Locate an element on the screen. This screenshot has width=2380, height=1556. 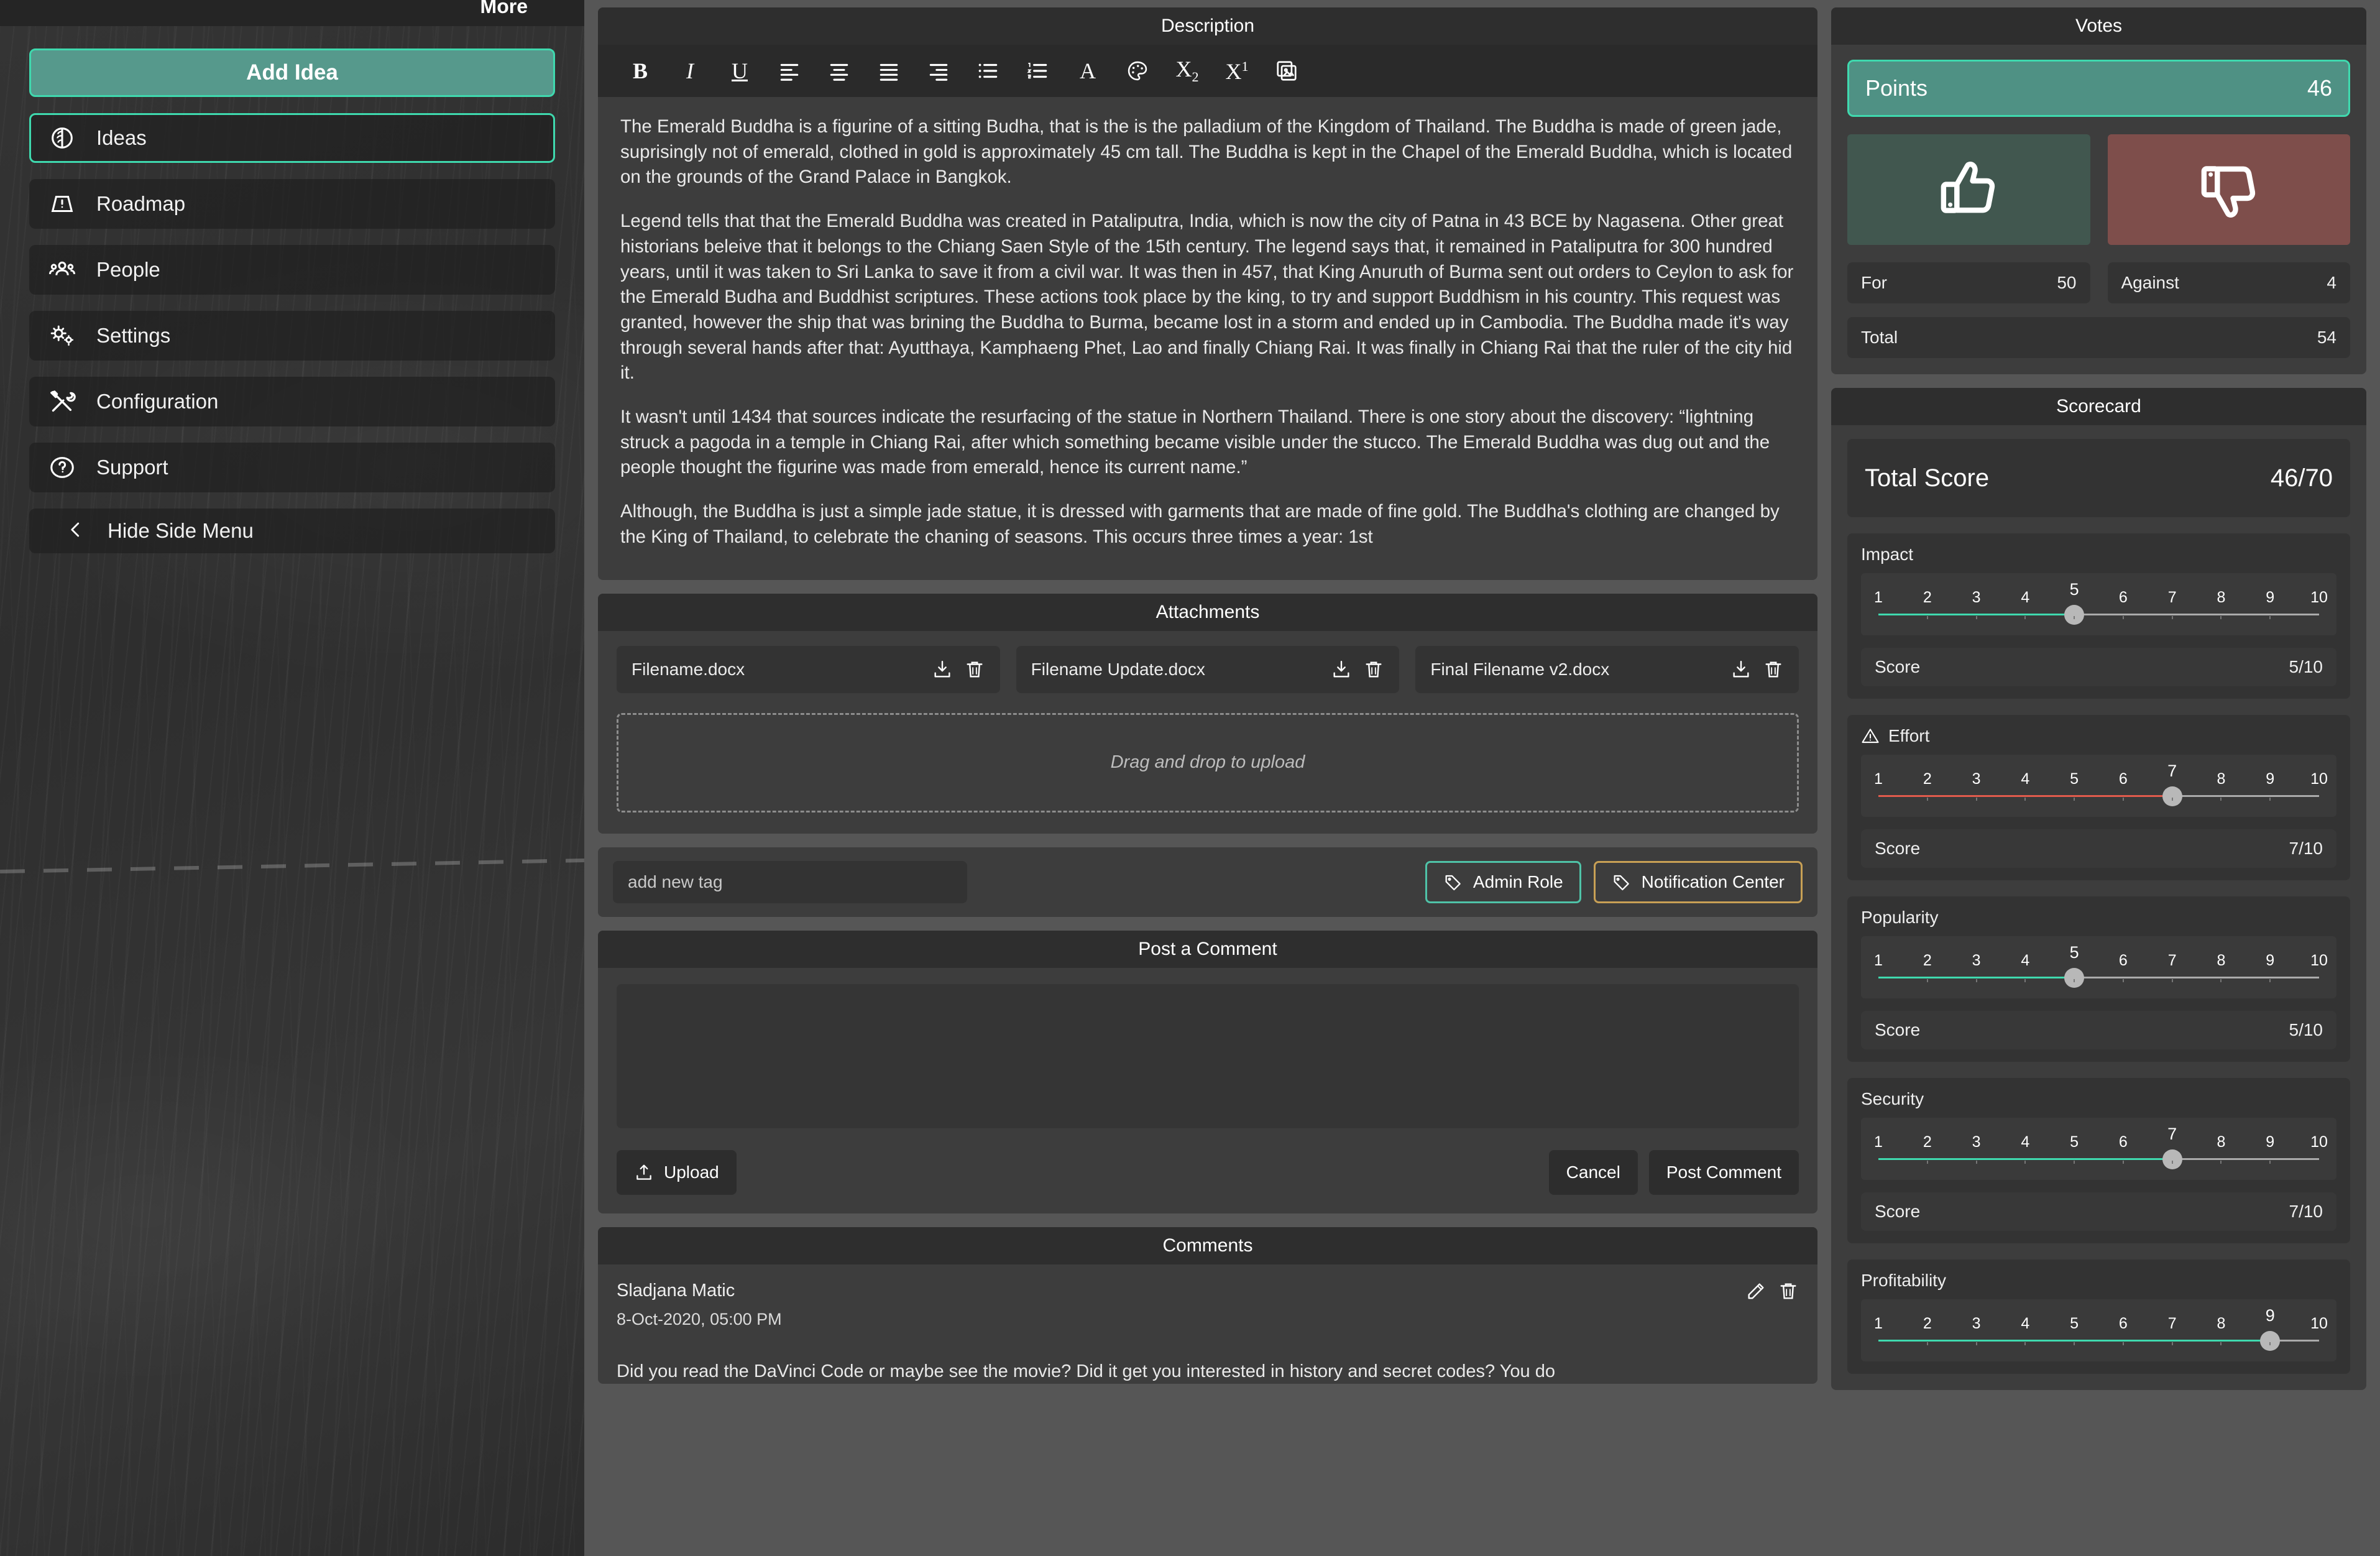
criterion-label: Impact is located at coordinates (1887, 554).